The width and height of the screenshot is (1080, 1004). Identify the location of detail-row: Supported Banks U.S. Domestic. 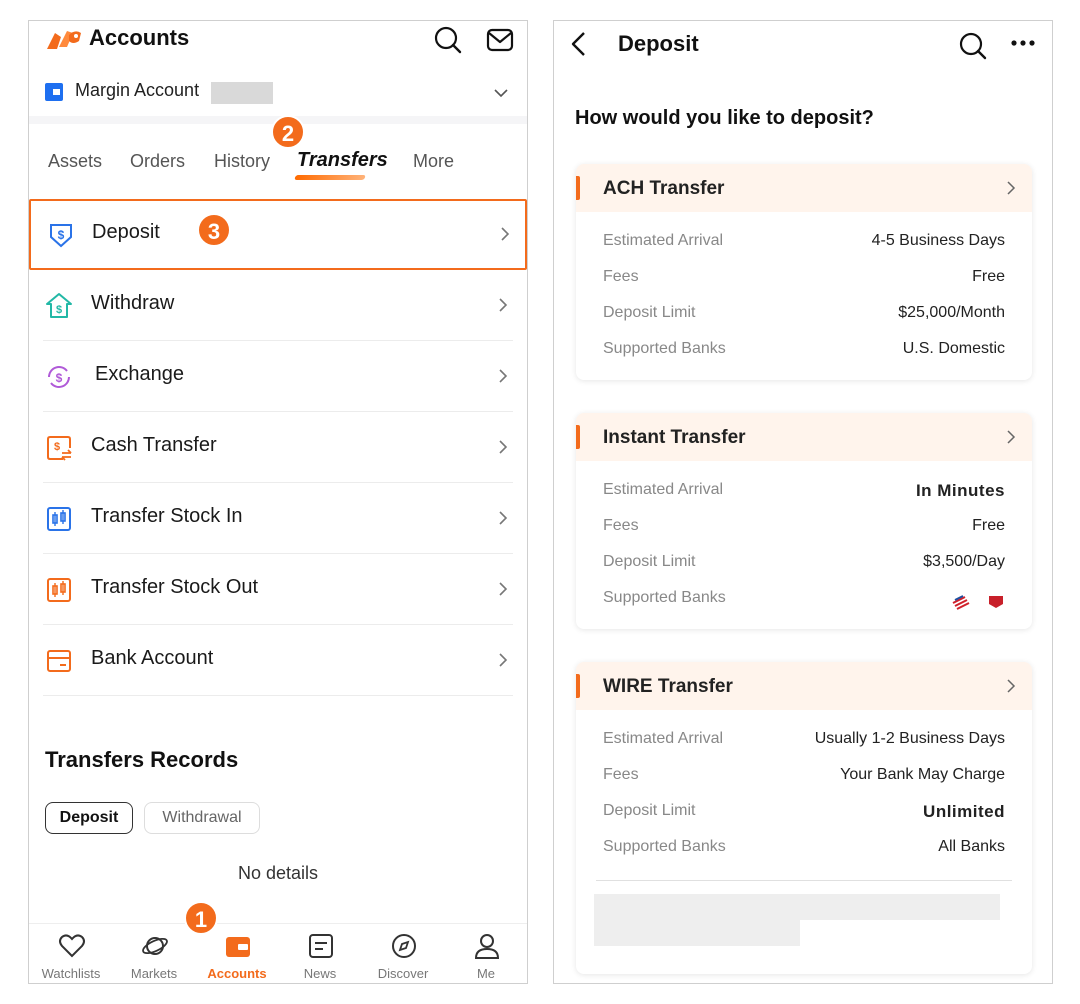
(804, 352).